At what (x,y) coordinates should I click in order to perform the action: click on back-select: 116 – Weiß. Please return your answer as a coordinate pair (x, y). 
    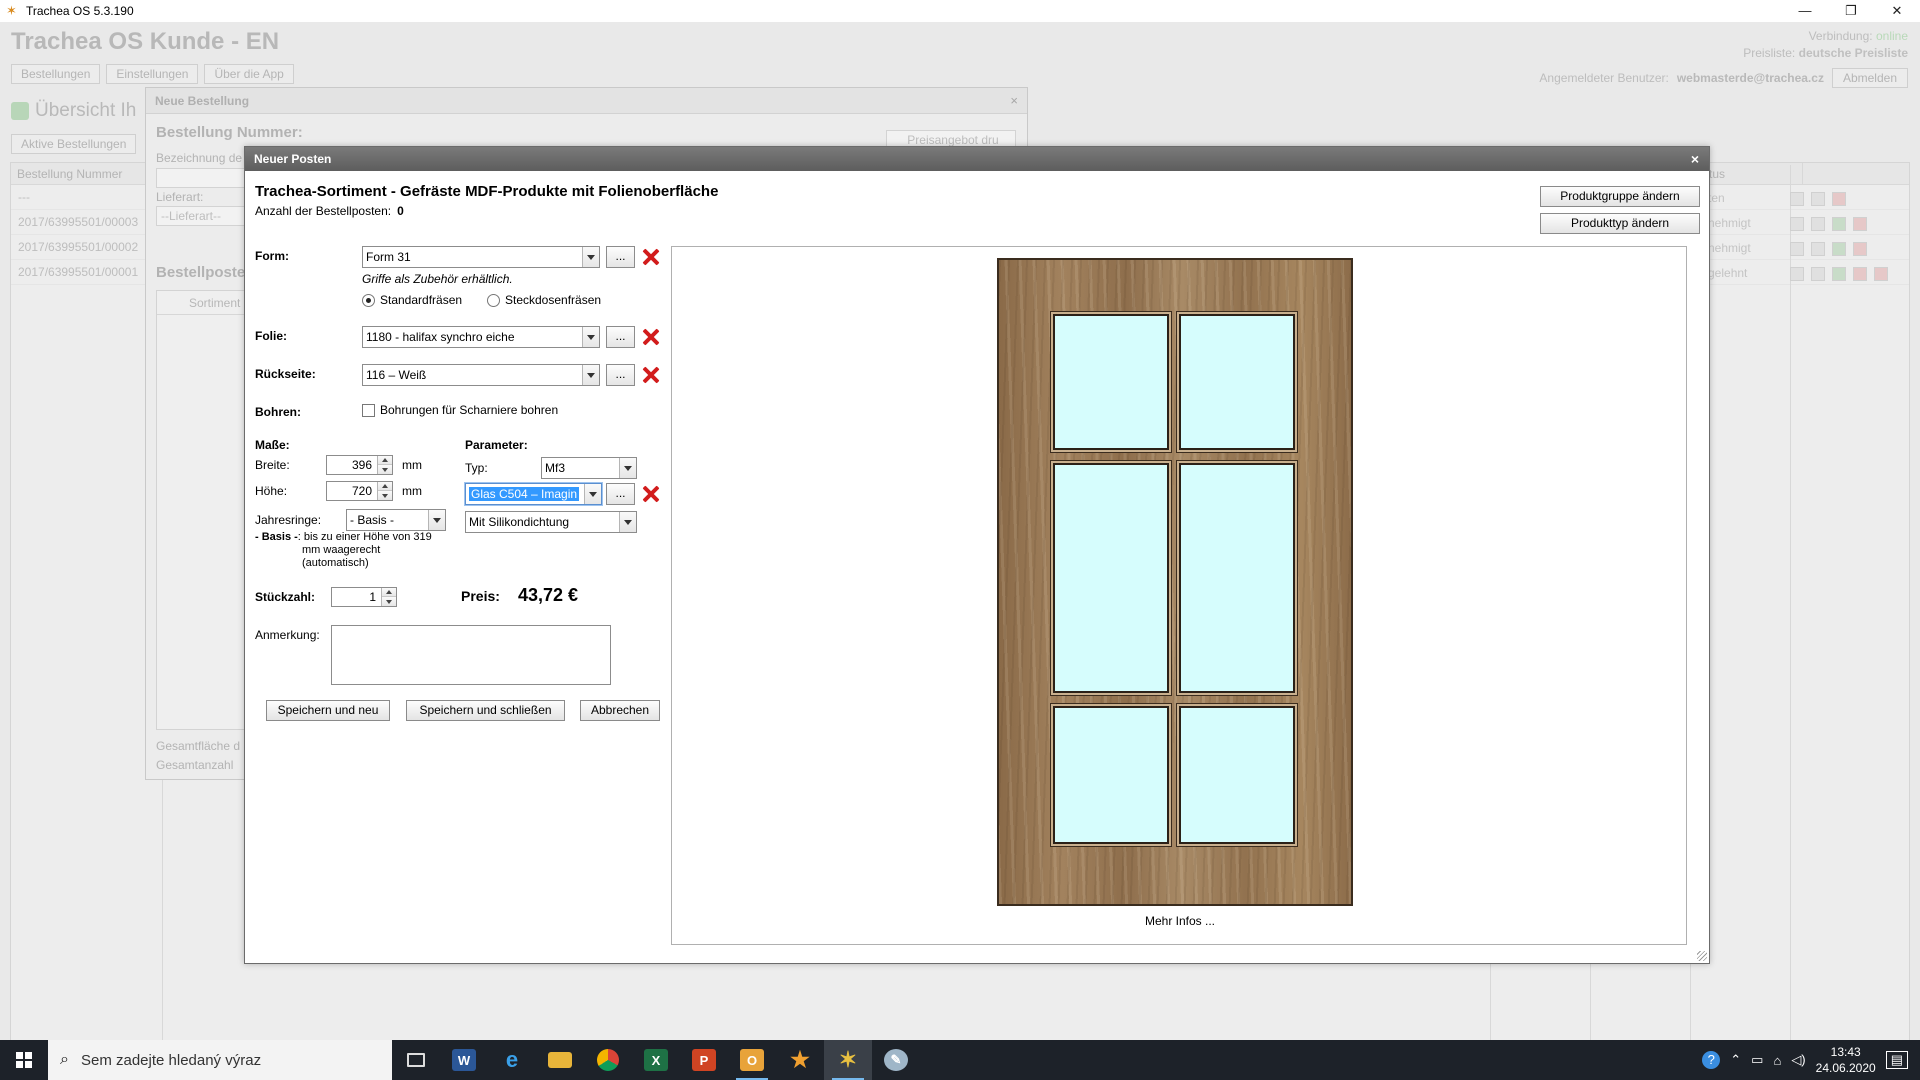
    Looking at the image, I should click on (481, 375).